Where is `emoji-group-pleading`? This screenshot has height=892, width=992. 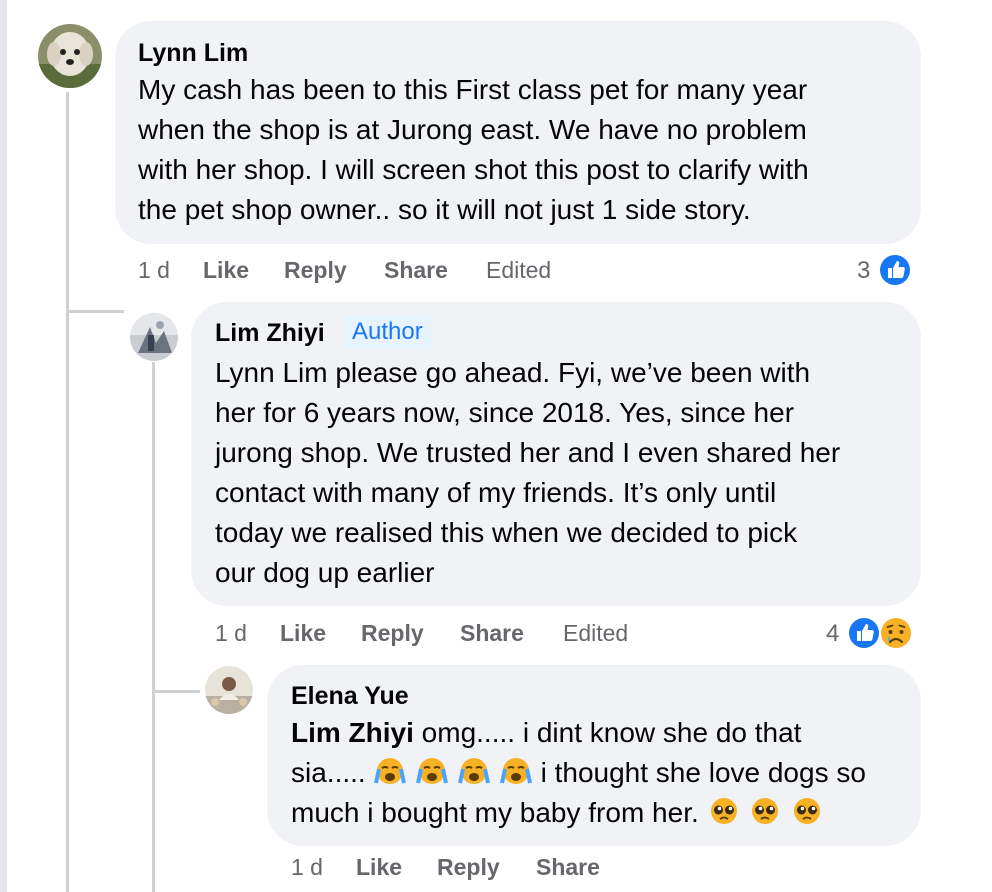
emoji-group-pleading is located at coordinates (766, 812).